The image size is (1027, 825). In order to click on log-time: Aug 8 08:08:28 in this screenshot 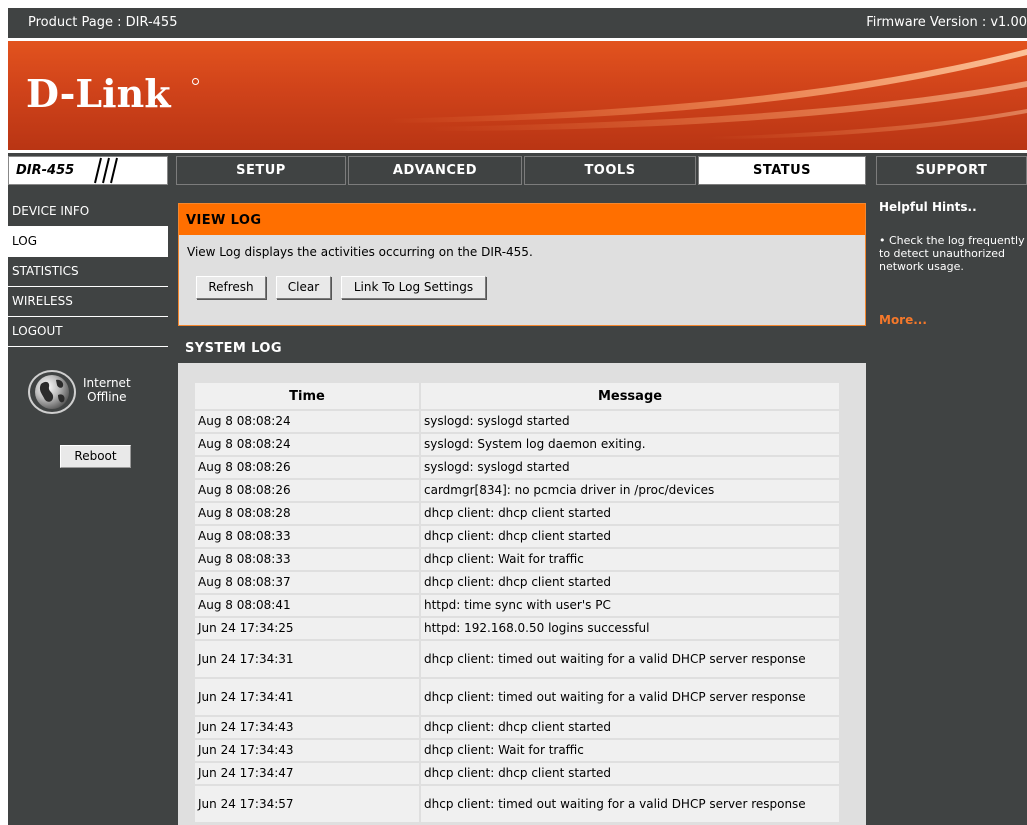, I will do `click(307, 513)`.